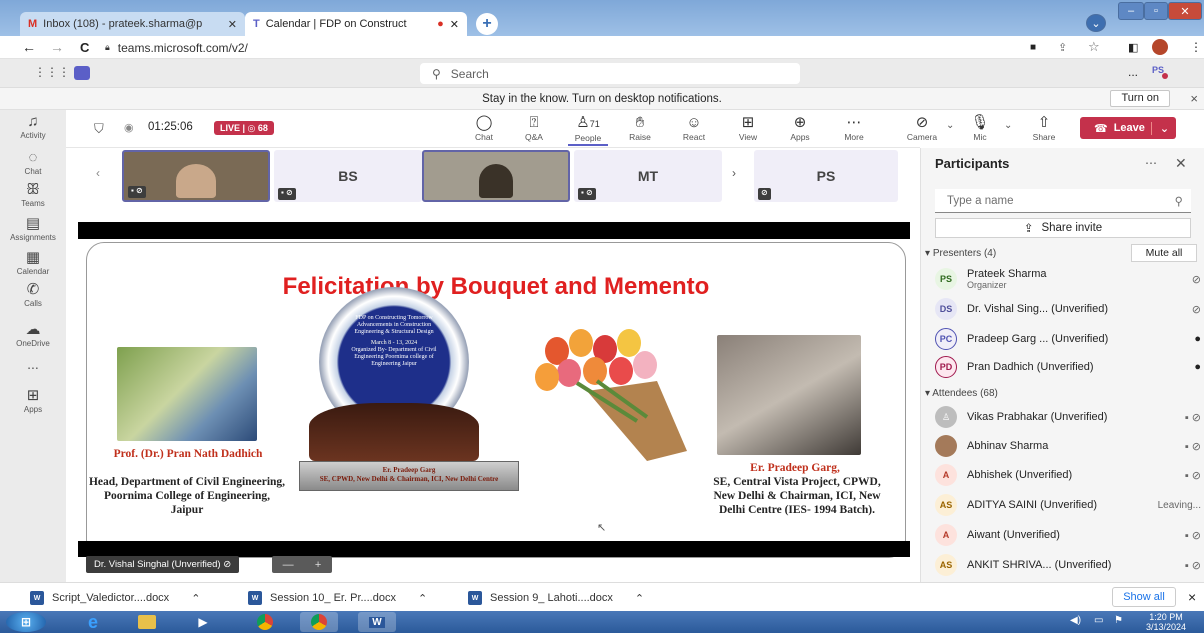  Describe the element at coordinates (1068, 417) in the screenshot. I see `participant-row: ♙ Vikas Prabhakar (Unverified) ▪ ⊘` at that location.